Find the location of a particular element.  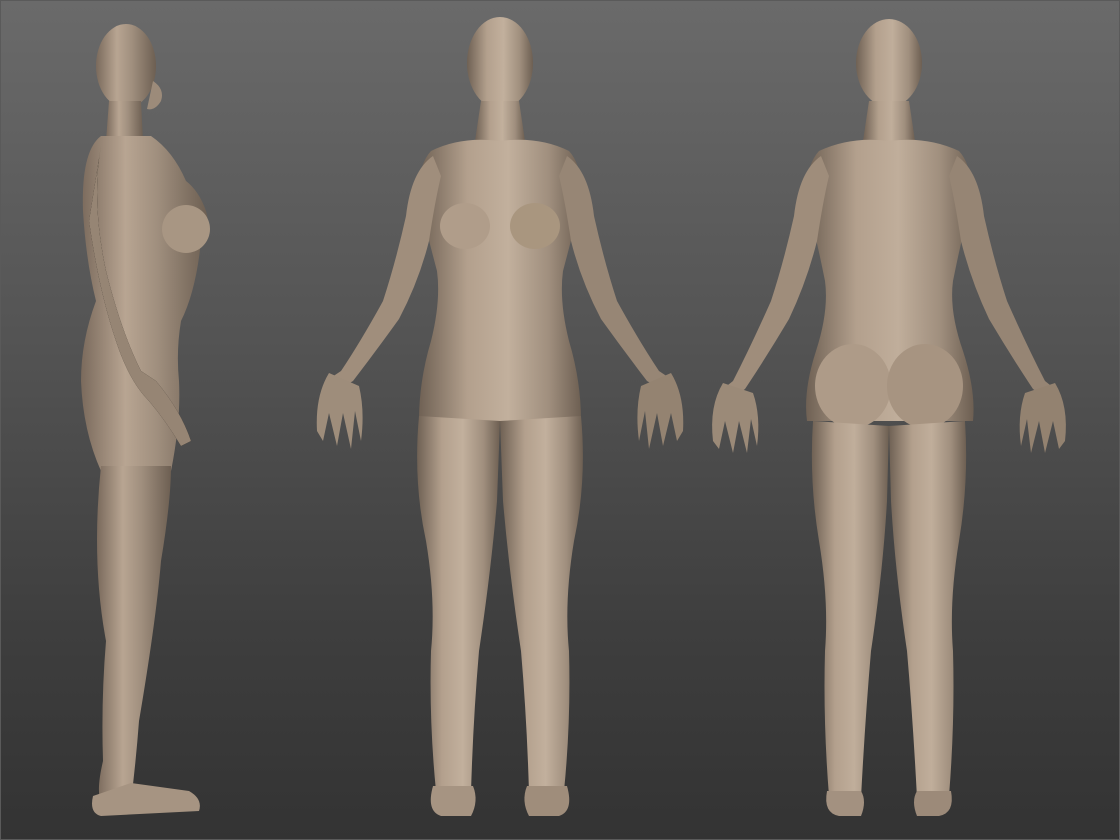

side-view-silhouette is located at coordinates (145, 420).